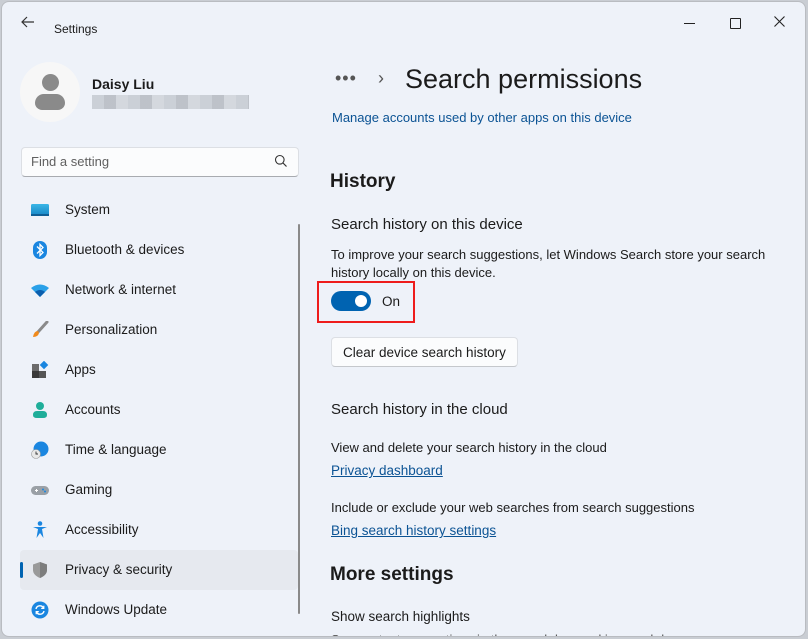  Describe the element at coordinates (159, 530) in the screenshot. I see `sidebar-item-accessibility: Accessibility` at that location.